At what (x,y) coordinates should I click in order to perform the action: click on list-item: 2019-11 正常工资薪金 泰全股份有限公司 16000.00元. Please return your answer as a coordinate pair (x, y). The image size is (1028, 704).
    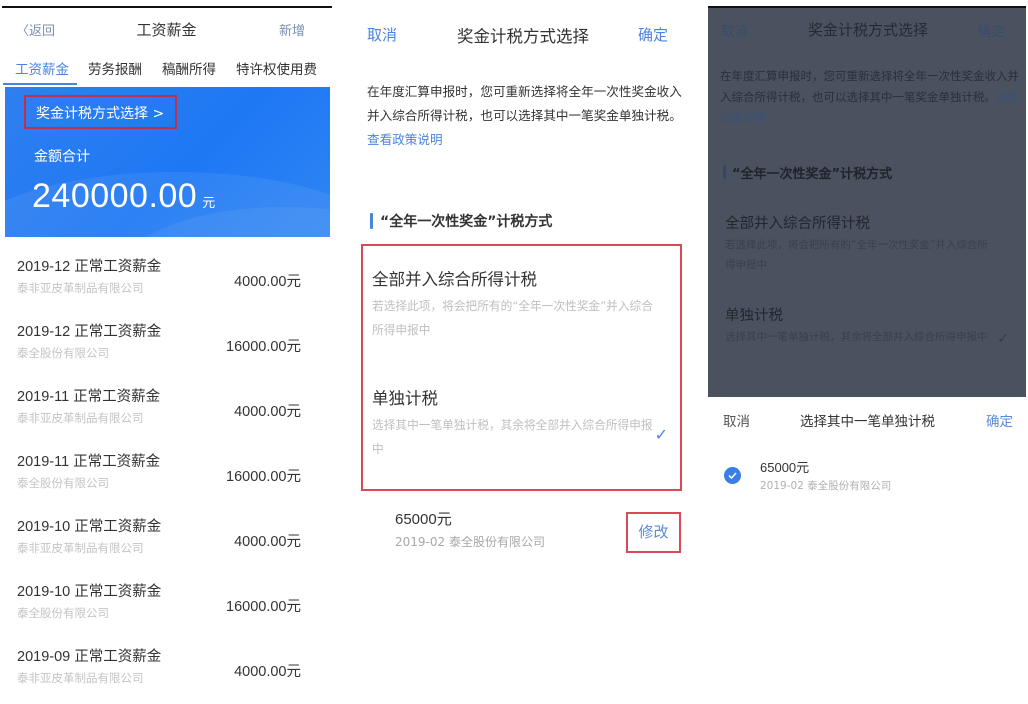
    Looking at the image, I should click on (166, 479).